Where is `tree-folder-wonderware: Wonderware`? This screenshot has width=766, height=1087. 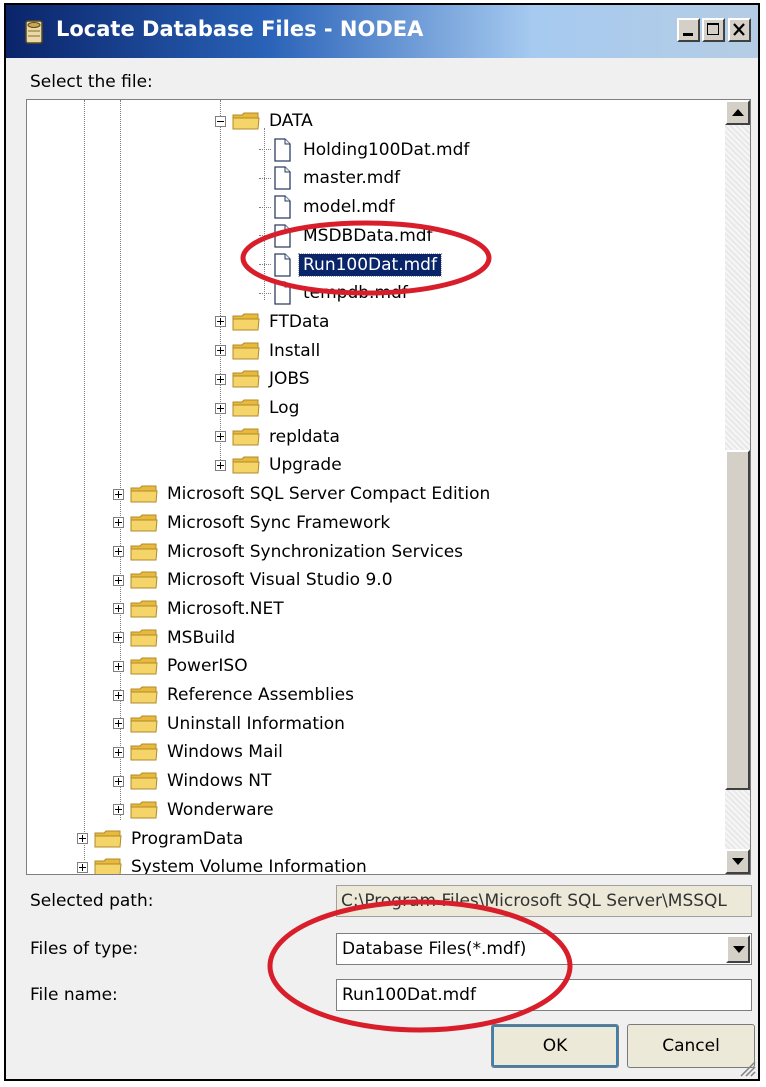 tree-folder-wonderware: Wonderware is located at coordinates (195, 810).